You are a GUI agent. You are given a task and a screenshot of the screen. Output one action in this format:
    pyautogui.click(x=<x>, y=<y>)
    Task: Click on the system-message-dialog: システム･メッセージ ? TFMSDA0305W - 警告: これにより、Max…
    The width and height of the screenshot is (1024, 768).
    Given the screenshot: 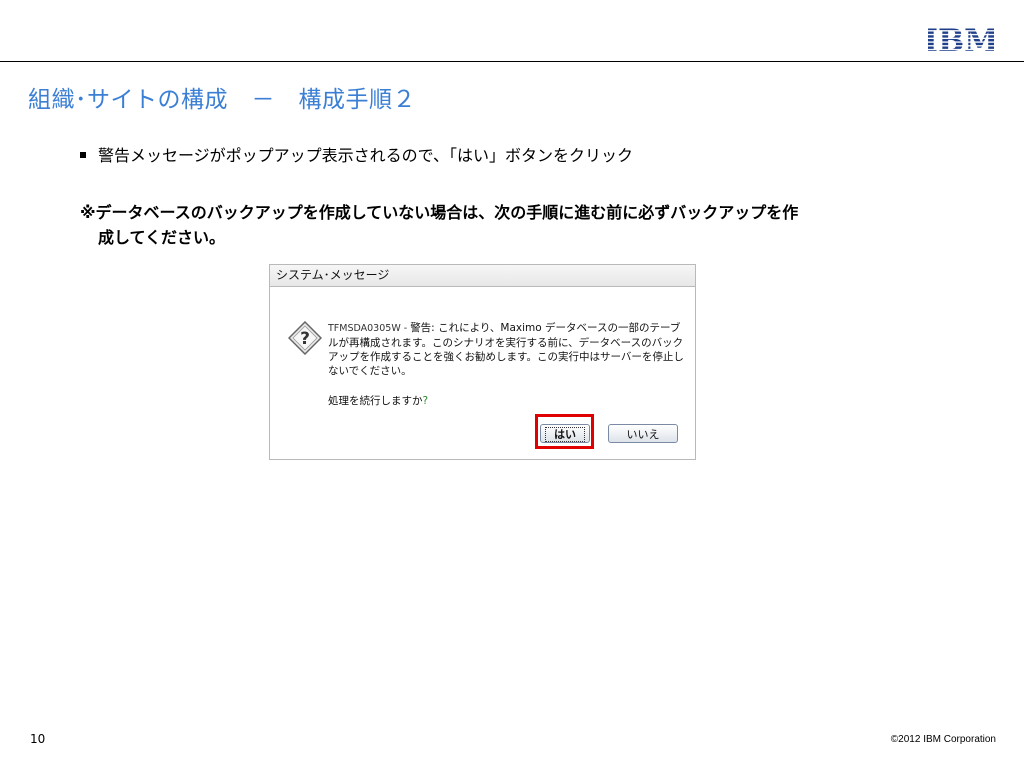 What is the action you would take?
    pyautogui.click(x=482, y=362)
    